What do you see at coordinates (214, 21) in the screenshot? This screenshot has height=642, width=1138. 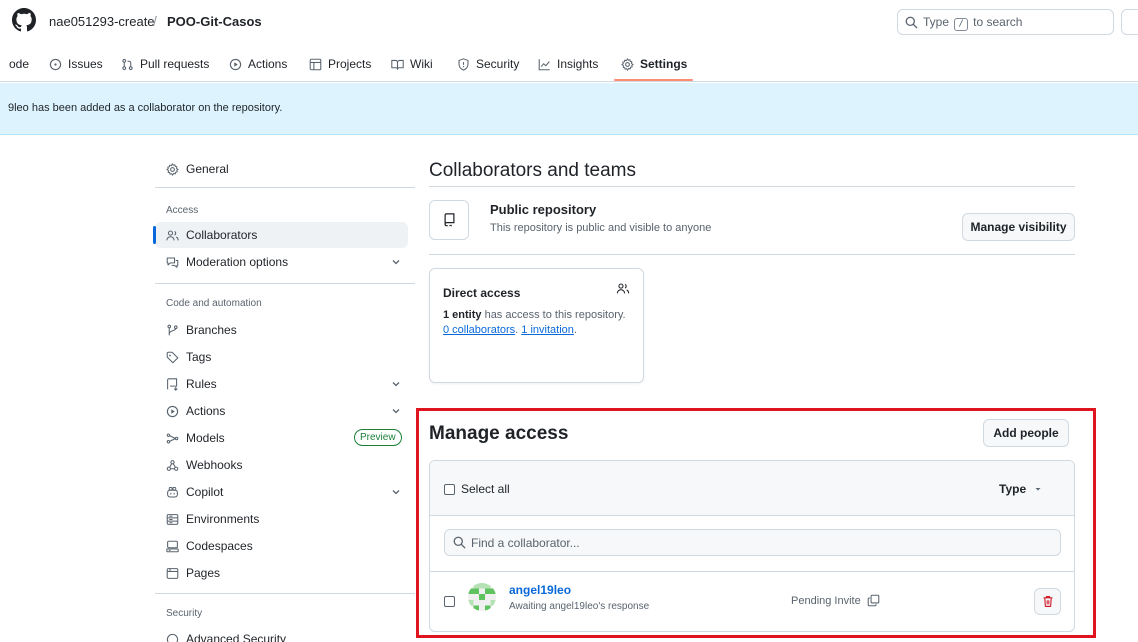 I see `repo-name-link: POO-Git-Casos` at bounding box center [214, 21].